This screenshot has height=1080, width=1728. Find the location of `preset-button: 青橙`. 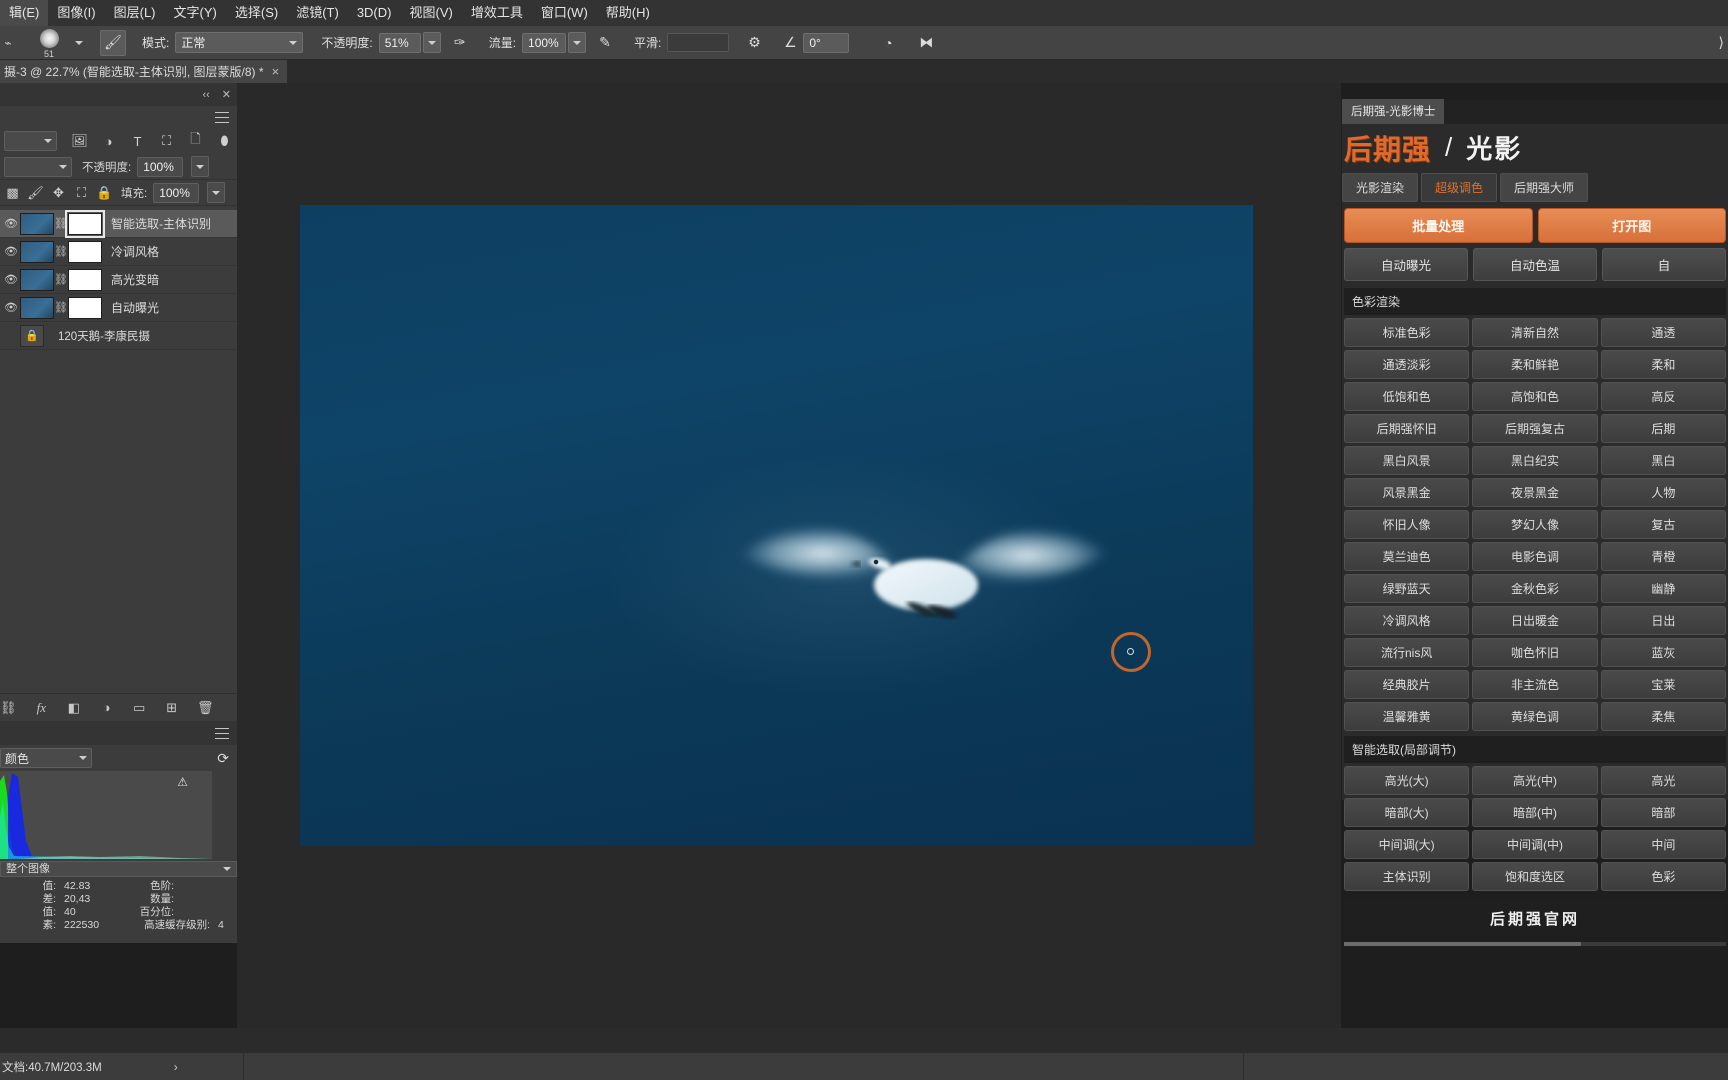

preset-button: 青橙 is located at coordinates (1663, 556).